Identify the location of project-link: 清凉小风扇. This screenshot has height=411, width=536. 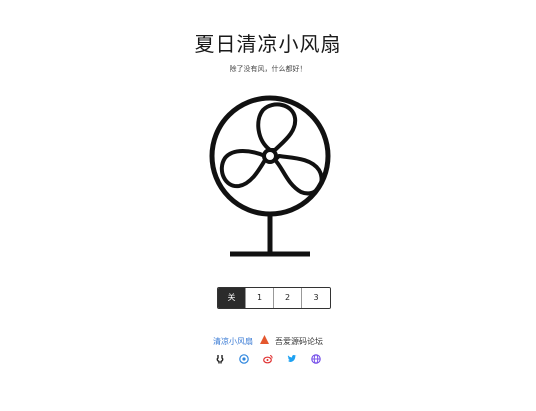
(233, 341).